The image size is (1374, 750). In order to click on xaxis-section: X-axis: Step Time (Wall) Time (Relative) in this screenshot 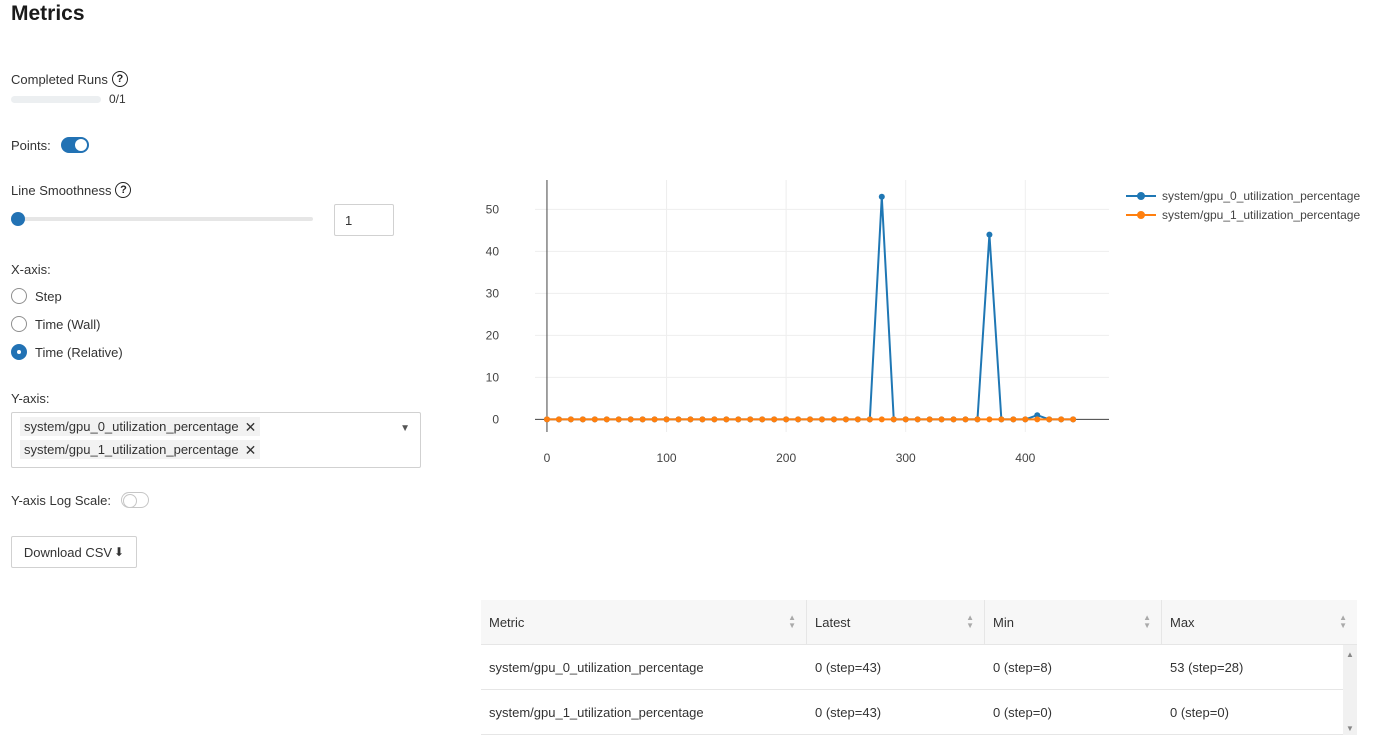, I will do `click(67, 311)`.